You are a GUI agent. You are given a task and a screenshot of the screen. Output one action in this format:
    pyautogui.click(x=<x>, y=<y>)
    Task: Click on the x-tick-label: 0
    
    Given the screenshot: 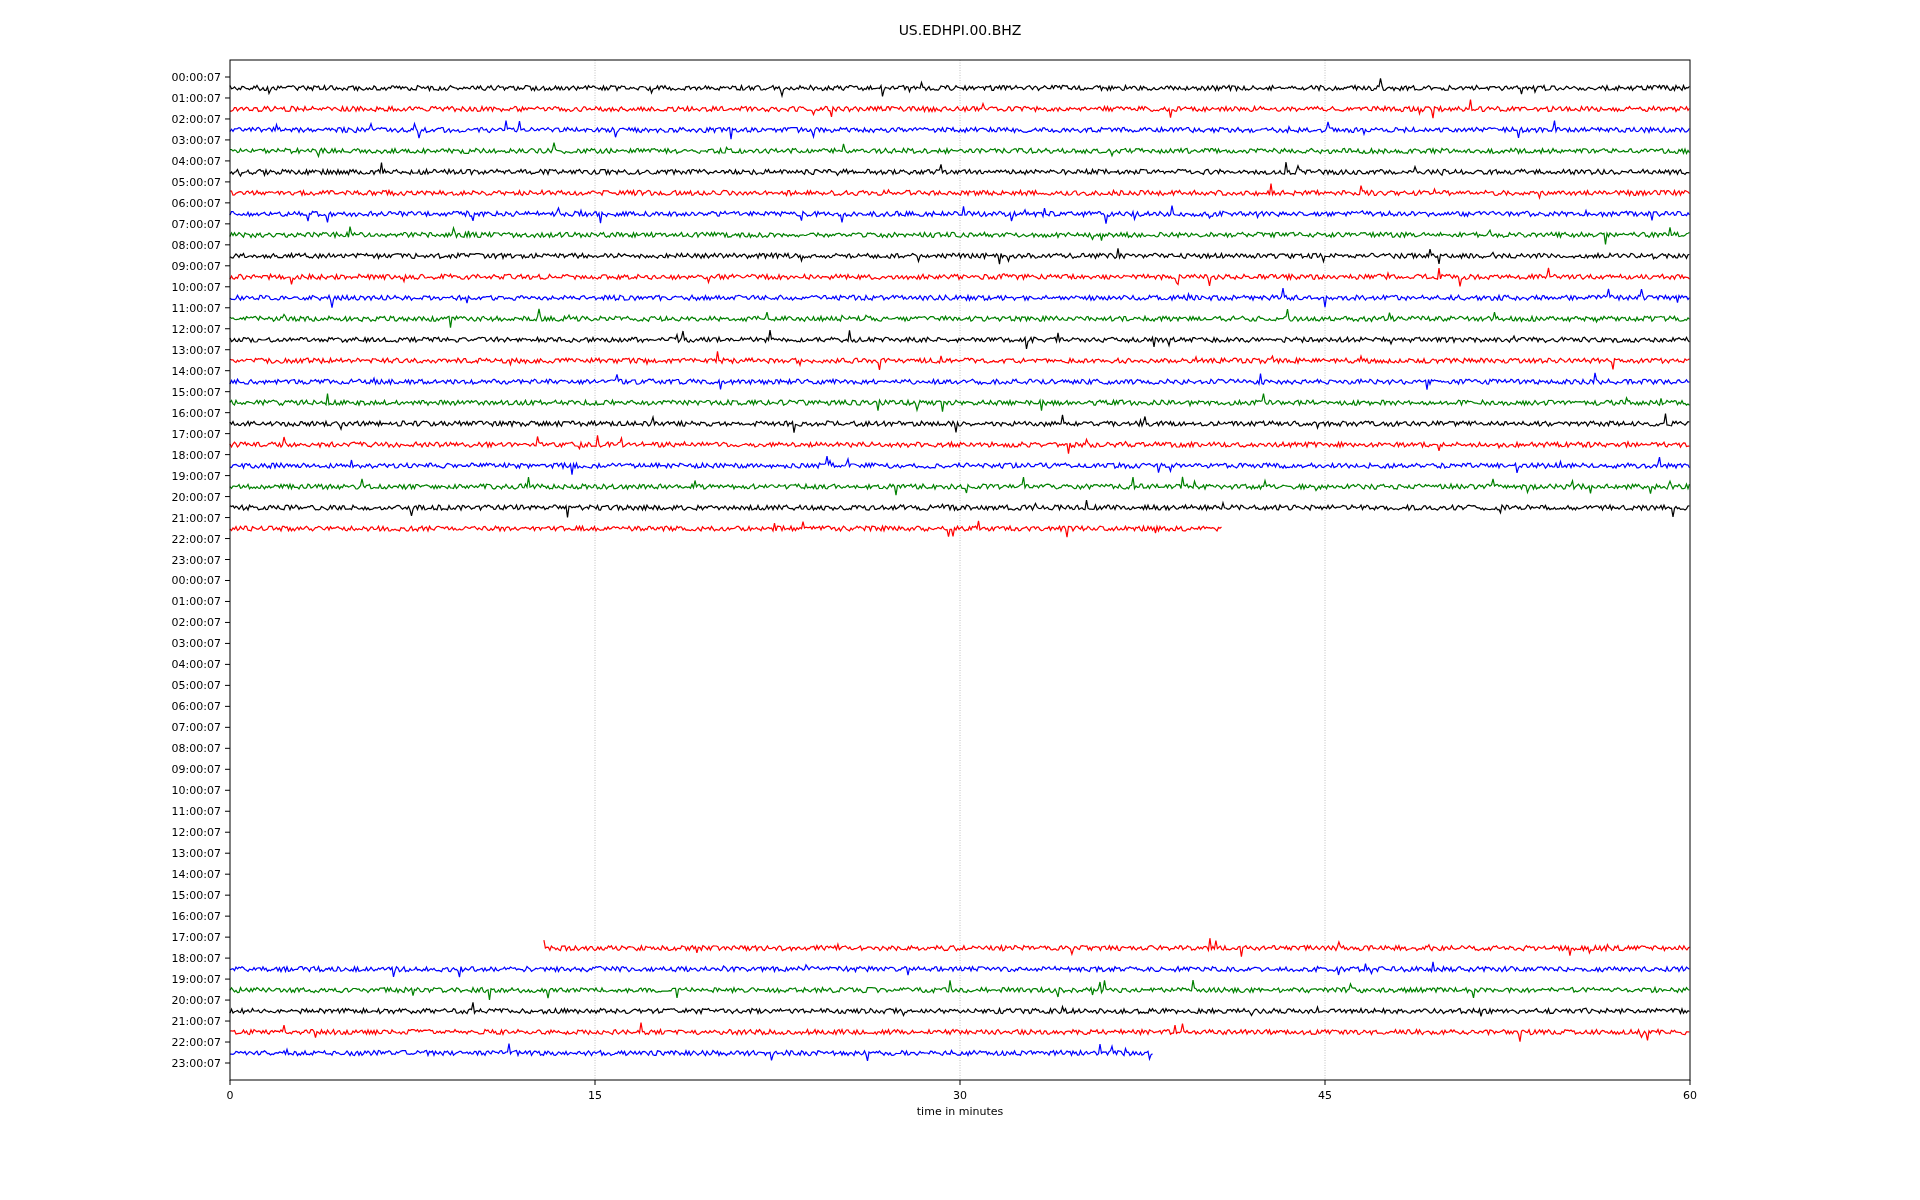 What is the action you would take?
    pyautogui.click(x=230, y=1095)
    